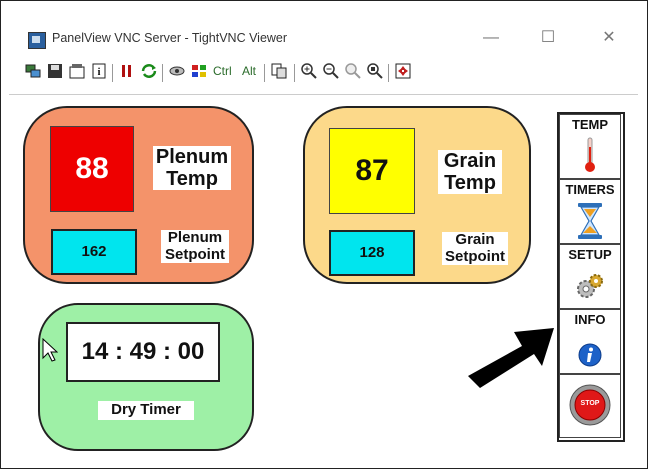  I want to click on dry-timer-panel: 14 : 49 : 00 Dry Timer, so click(146, 377).